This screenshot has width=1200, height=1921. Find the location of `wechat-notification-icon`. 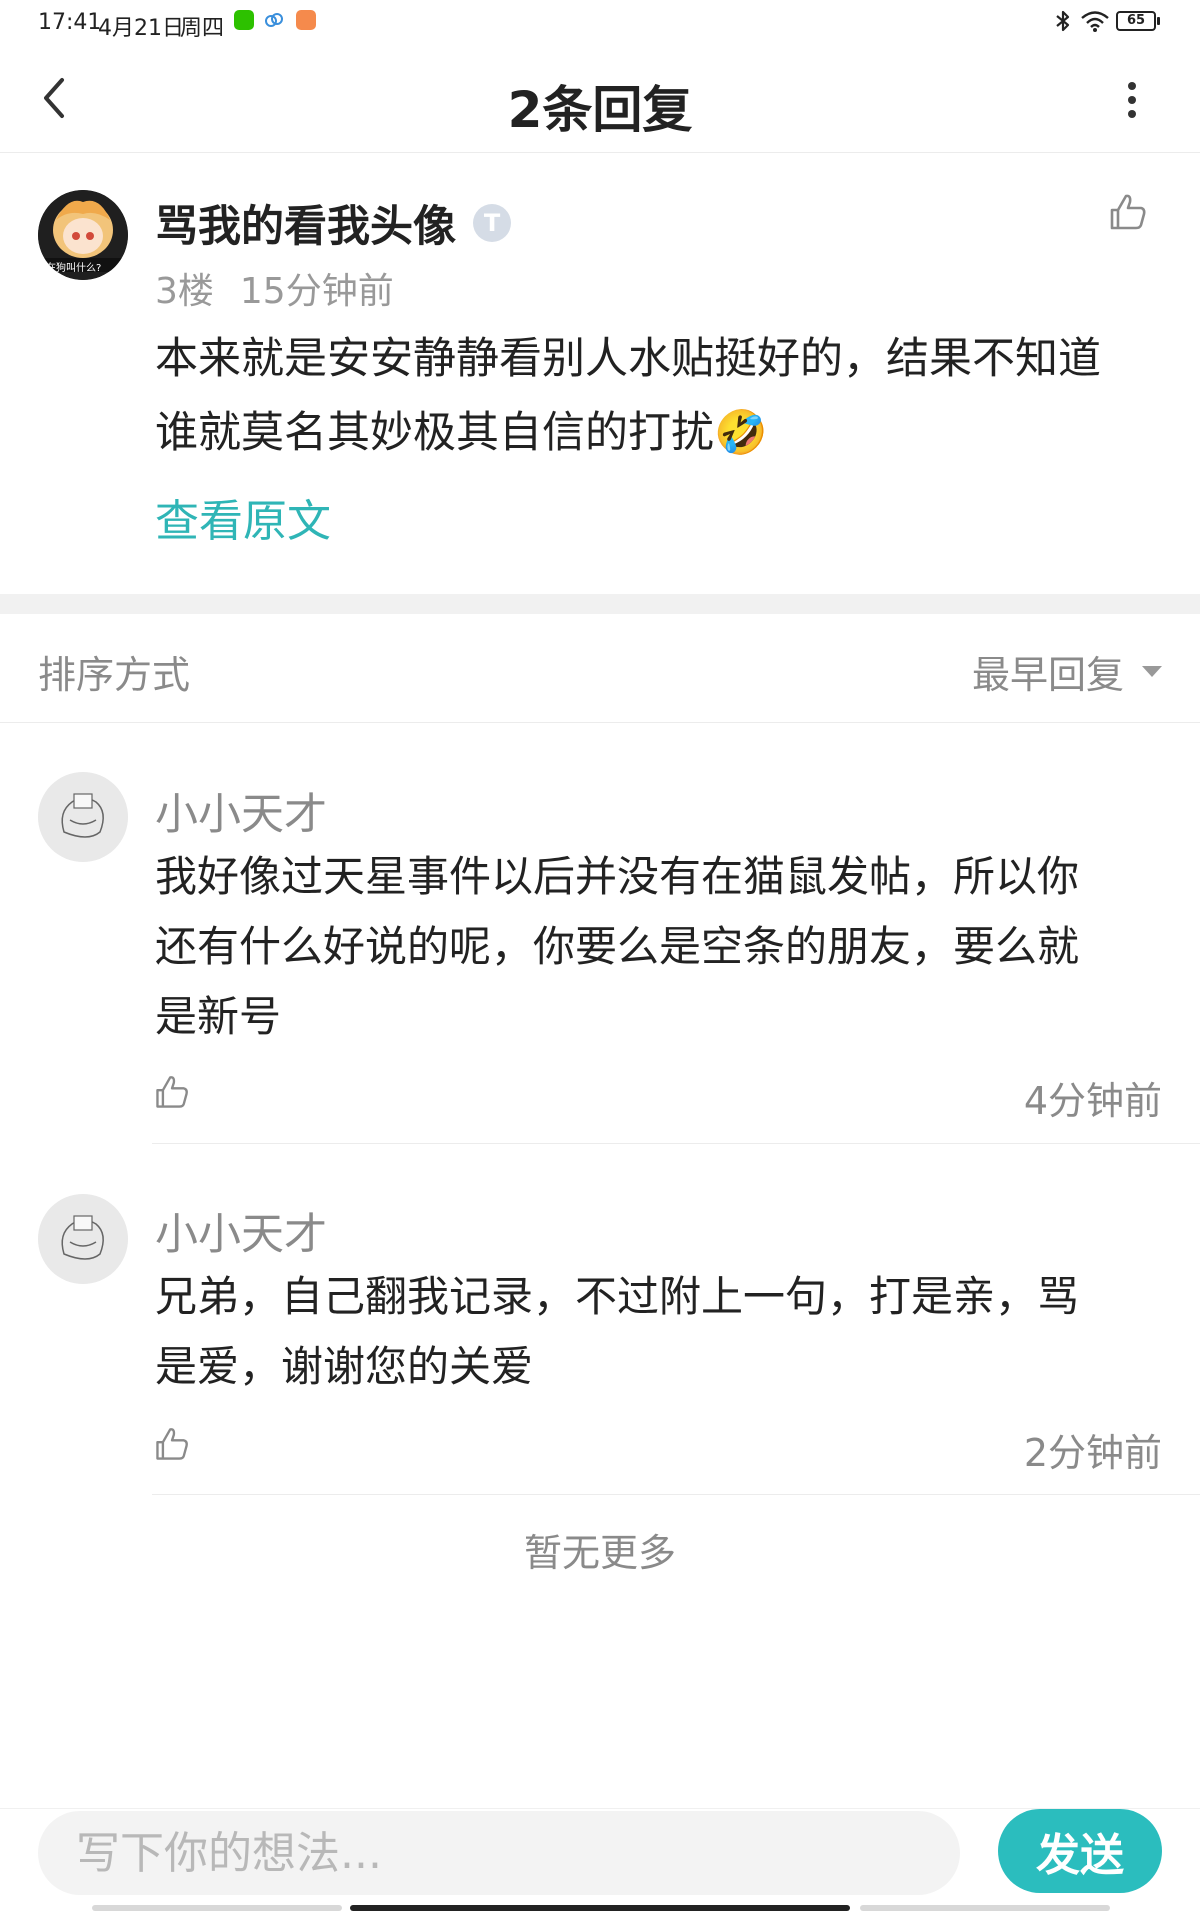

wechat-notification-icon is located at coordinates (244, 20).